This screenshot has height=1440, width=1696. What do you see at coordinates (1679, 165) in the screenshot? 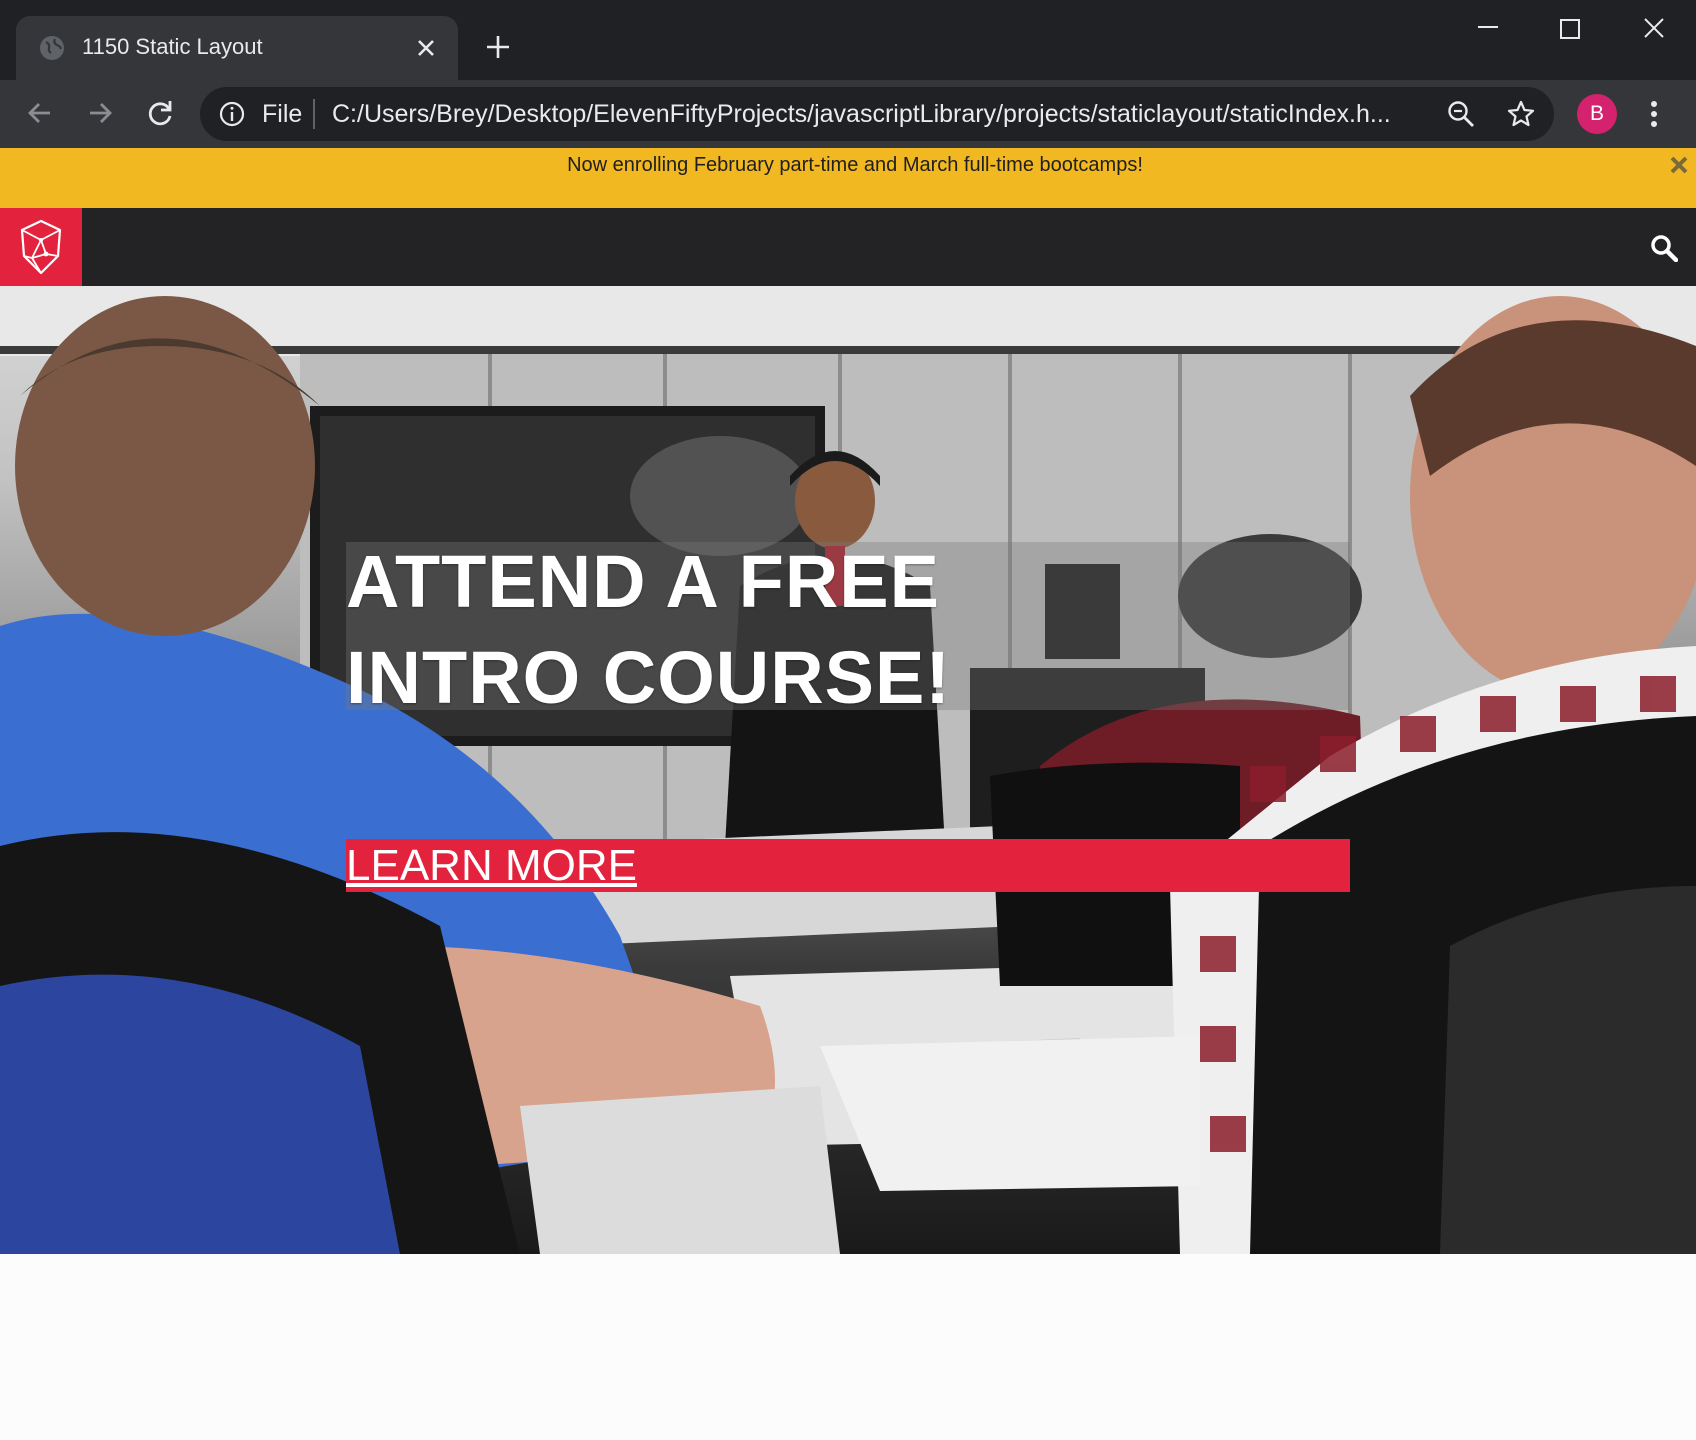
I see `close-banner-icon` at bounding box center [1679, 165].